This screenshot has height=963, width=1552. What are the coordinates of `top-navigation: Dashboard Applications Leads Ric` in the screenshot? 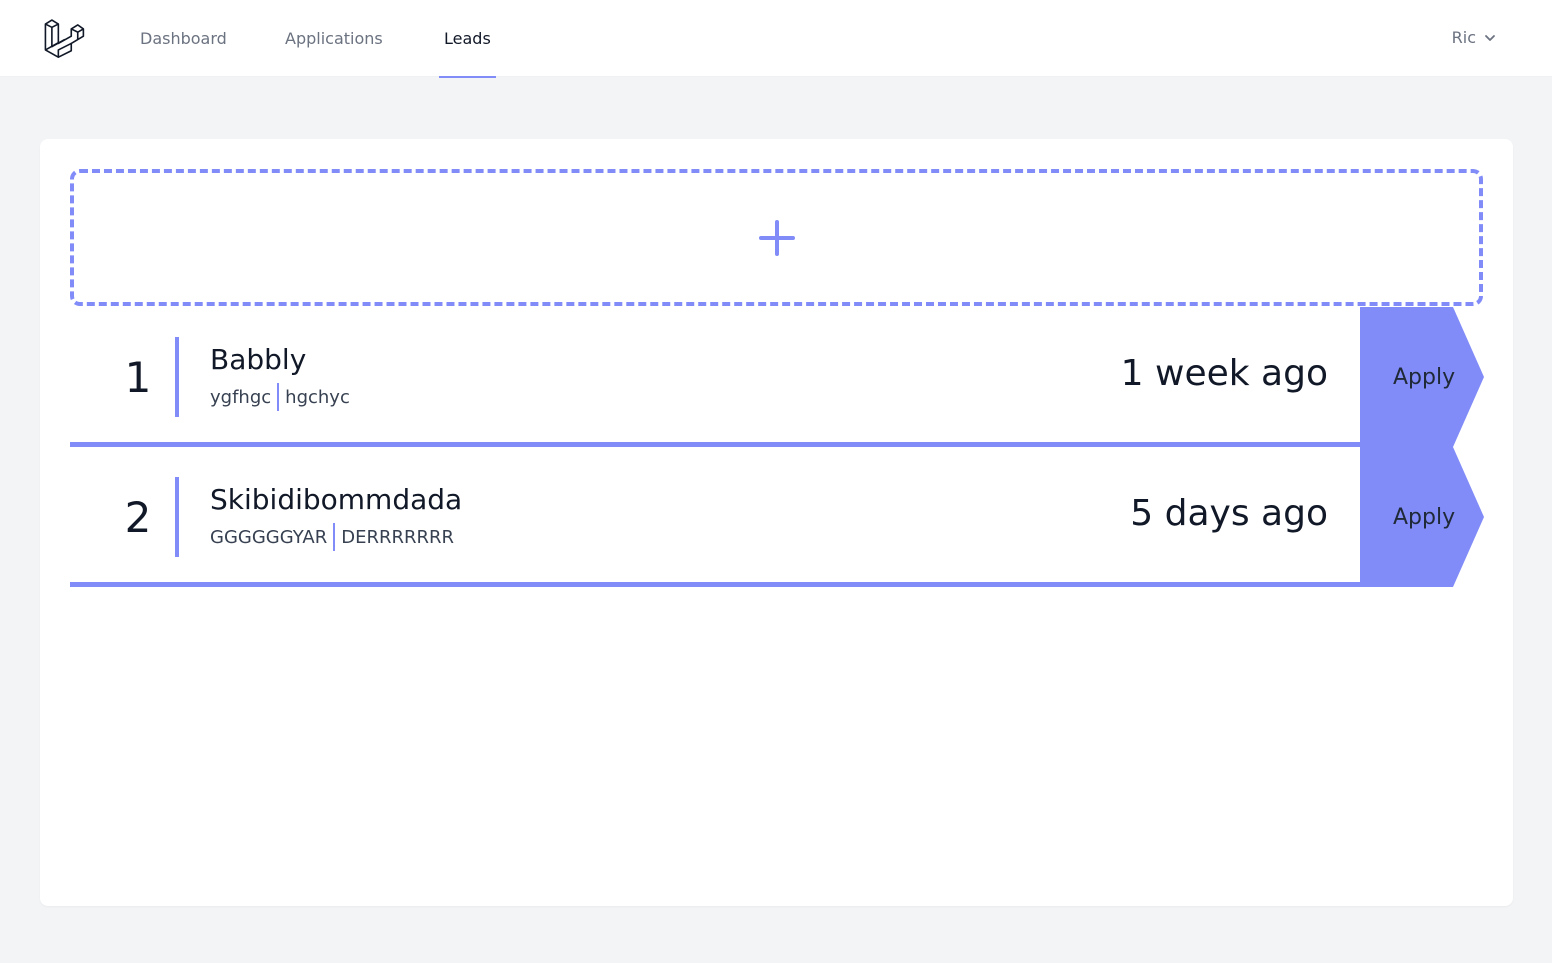 It's located at (776, 39).